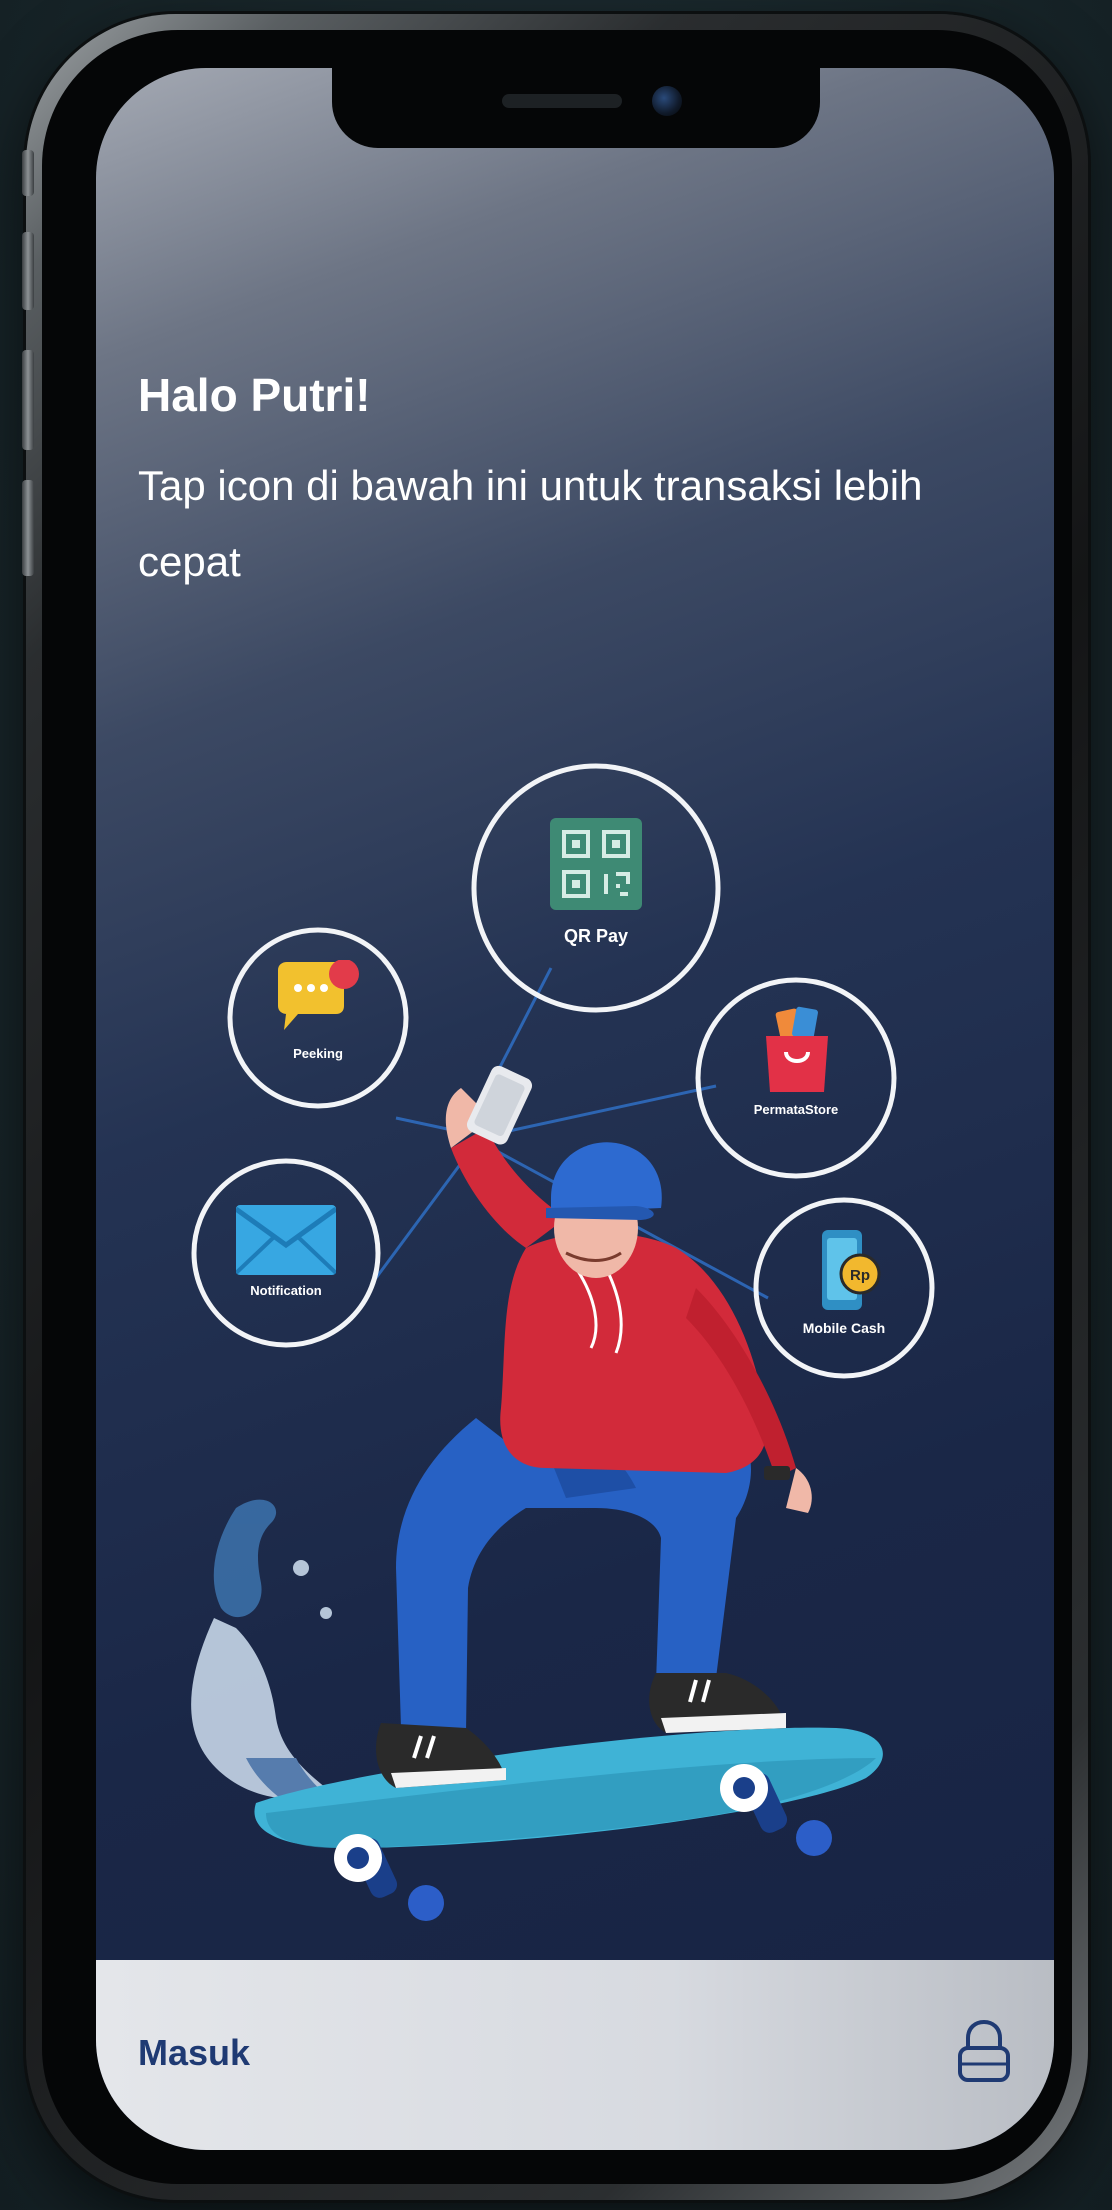 The image size is (1112, 2210). I want to click on shortcut-notification: Notification, so click(286, 1253).